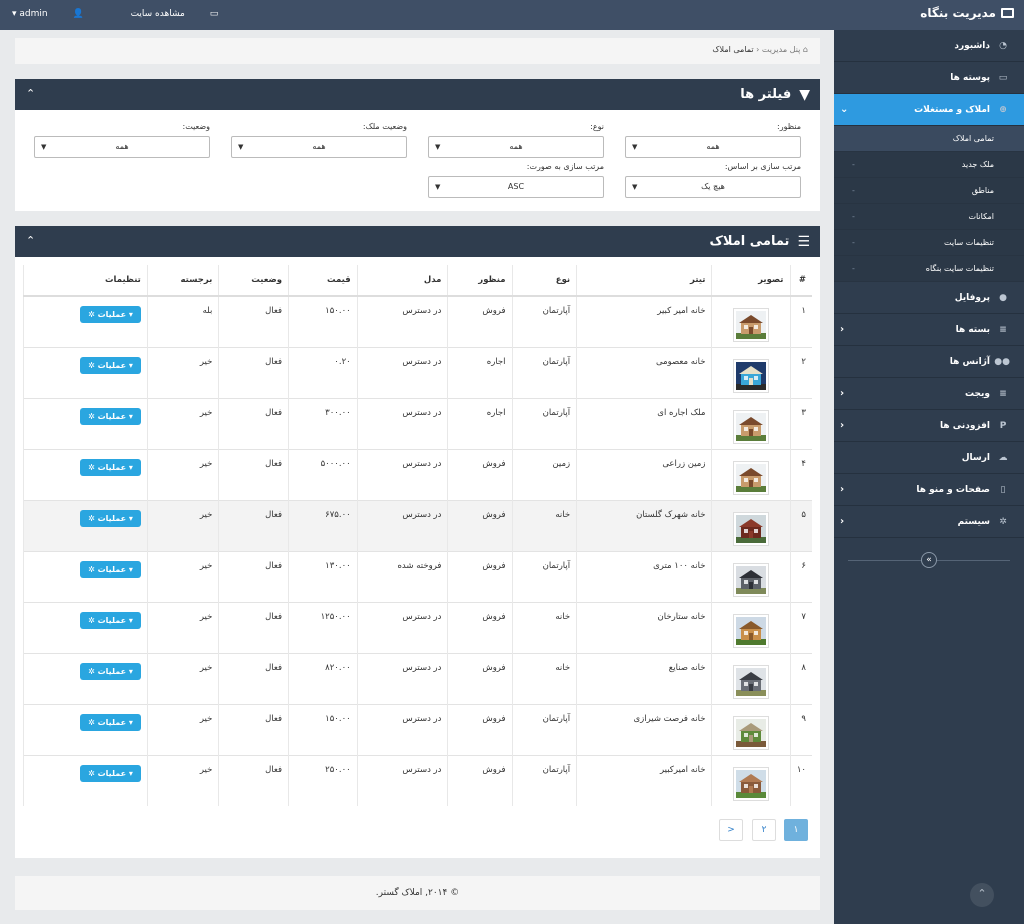 The height and width of the screenshot is (924, 1024). I want to click on cell-purpose: فروش, so click(480, 780).